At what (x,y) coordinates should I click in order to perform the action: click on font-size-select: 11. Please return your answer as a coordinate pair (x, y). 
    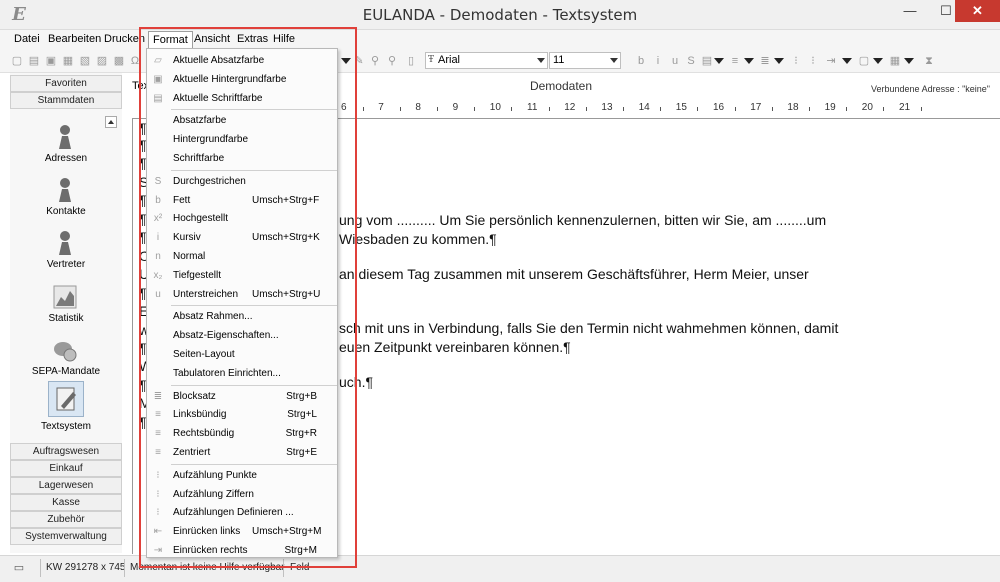
    Looking at the image, I should click on (585, 60).